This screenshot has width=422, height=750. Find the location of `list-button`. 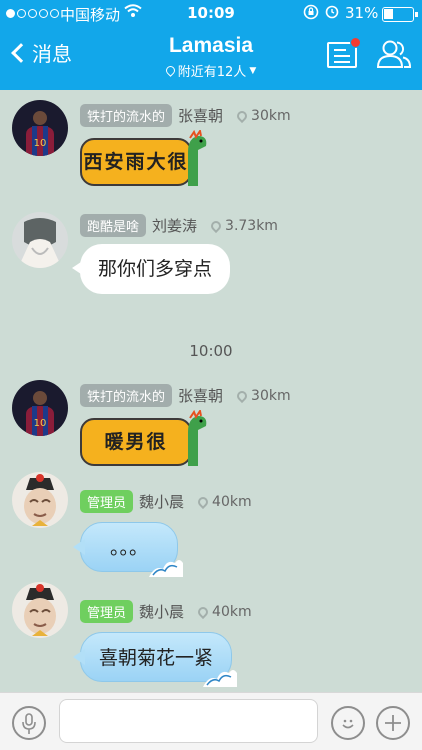

list-button is located at coordinates (344, 52).